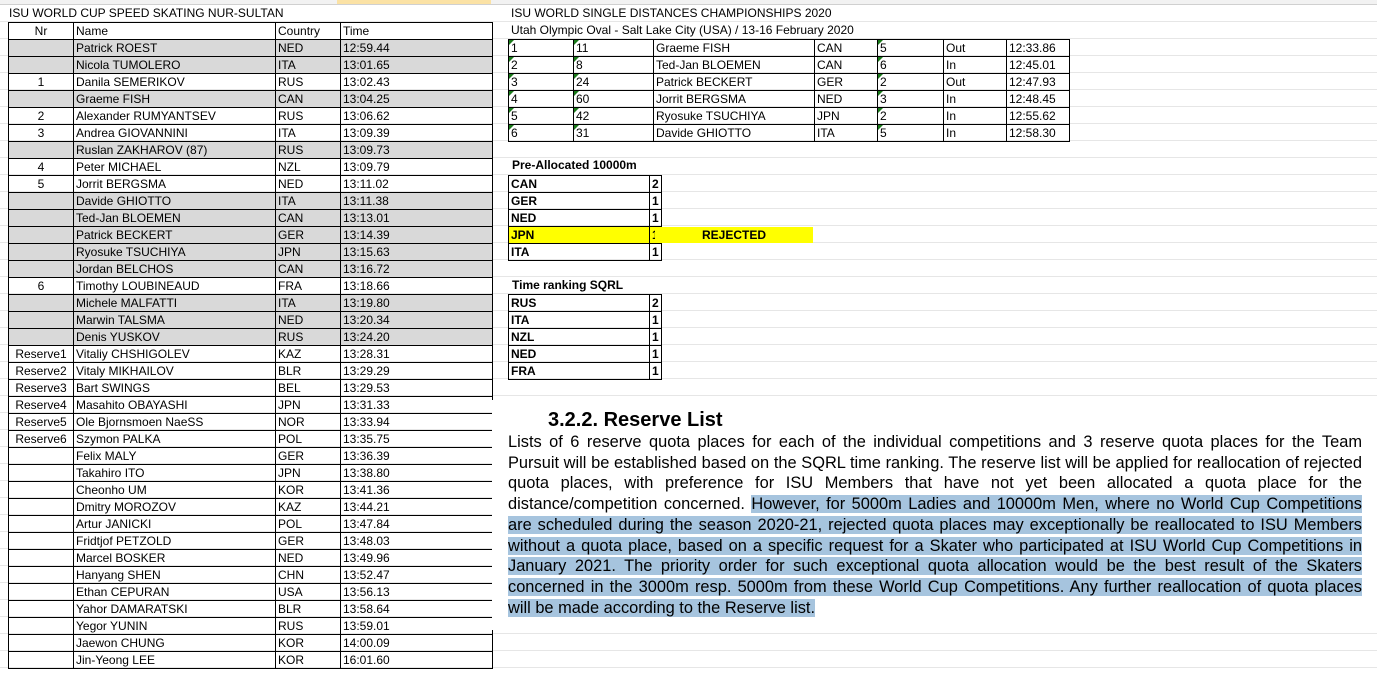 This screenshot has width=1377, height=675. What do you see at coordinates (174, 269) in the screenshot?
I see `name-cell: Jordan BELCHOS` at bounding box center [174, 269].